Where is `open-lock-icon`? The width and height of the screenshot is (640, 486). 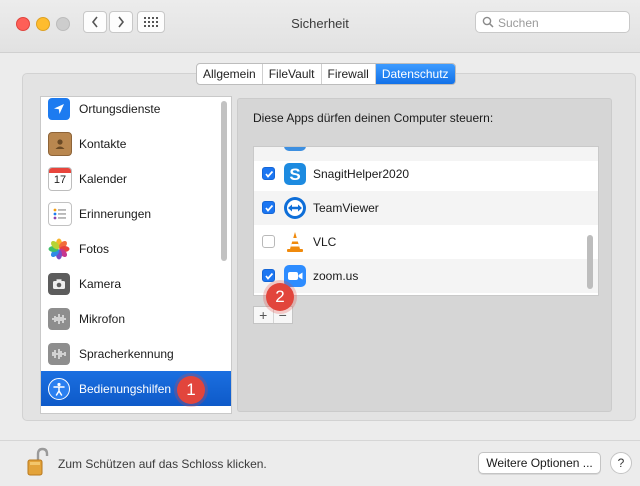
open-lock-icon is located at coordinates (38, 461).